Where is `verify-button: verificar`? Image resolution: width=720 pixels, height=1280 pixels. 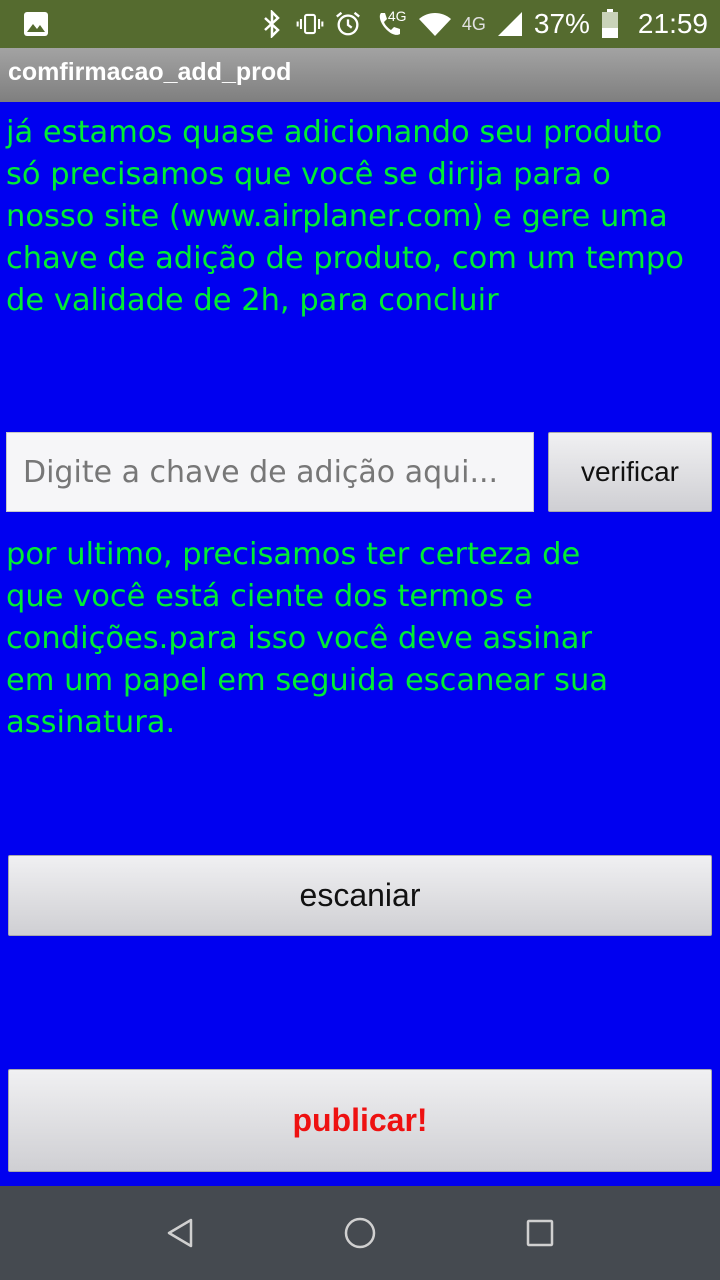
verify-button: verificar is located at coordinates (630, 472).